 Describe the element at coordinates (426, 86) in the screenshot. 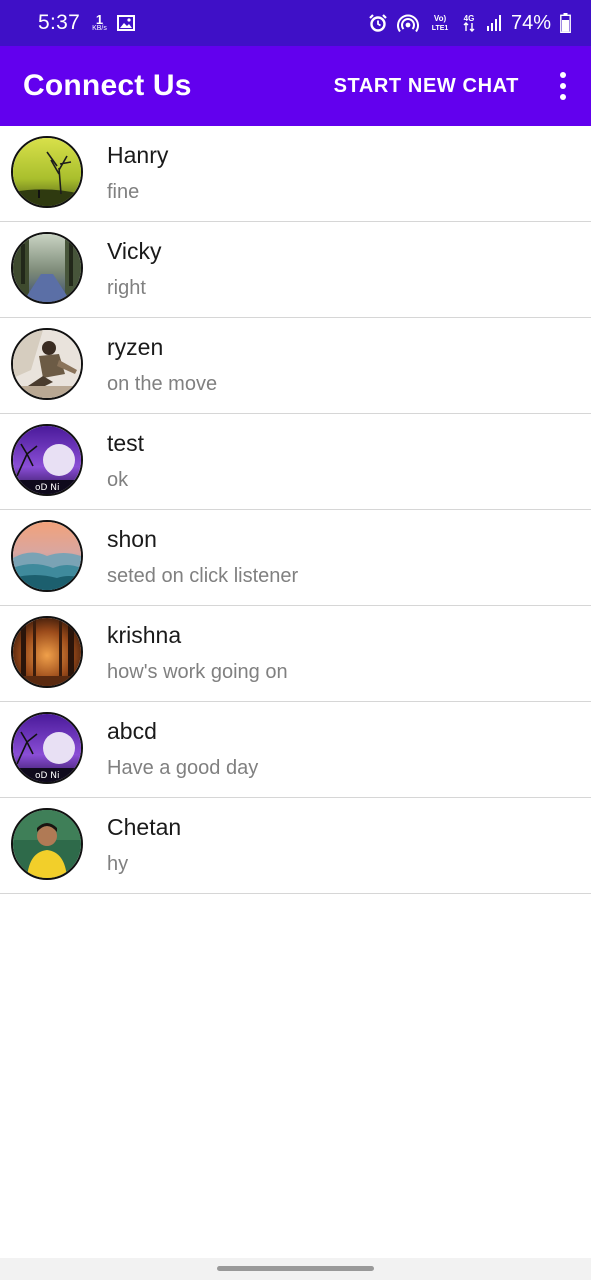

I see `start-new-chat-button: START NEW CHAT` at that location.